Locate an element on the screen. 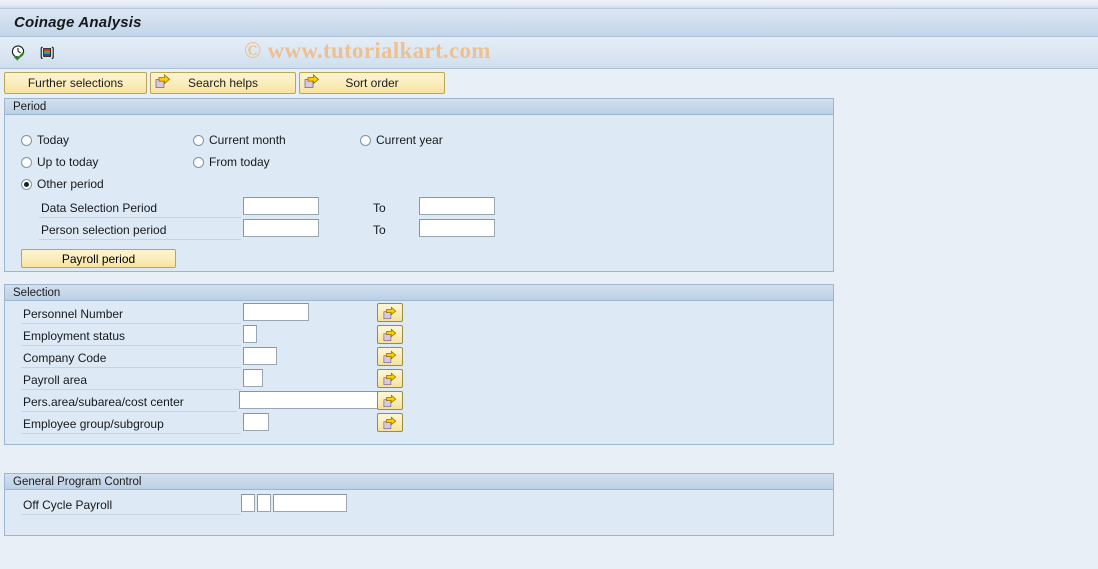 The height and width of the screenshot is (569, 1098). radio-current-year: Current year is located at coordinates (401, 140).